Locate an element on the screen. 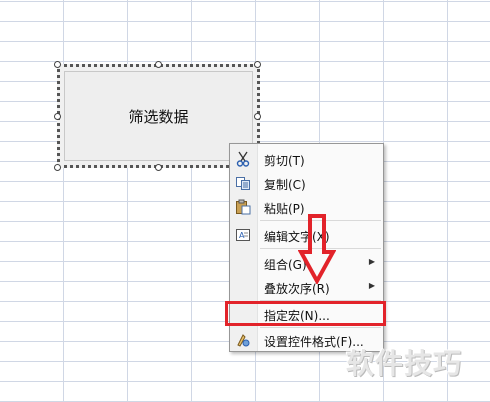 The height and width of the screenshot is (402, 490). highlight-box-assign-macro is located at coordinates (305, 313).